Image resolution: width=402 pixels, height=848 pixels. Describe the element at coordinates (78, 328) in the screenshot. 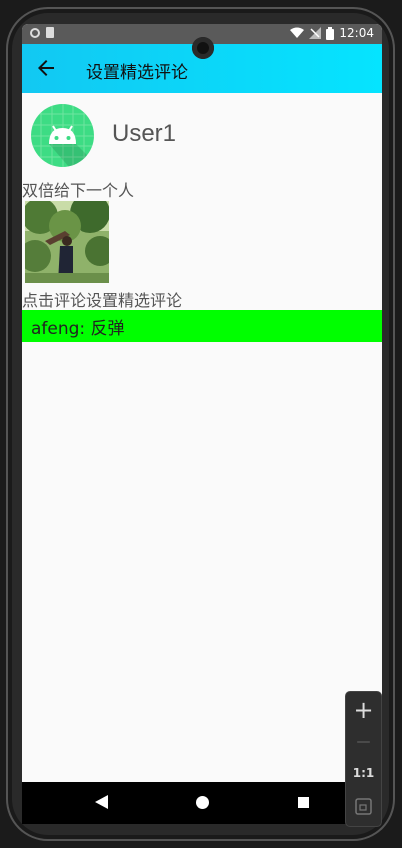

I see `comment-text: afeng: 反弹` at that location.